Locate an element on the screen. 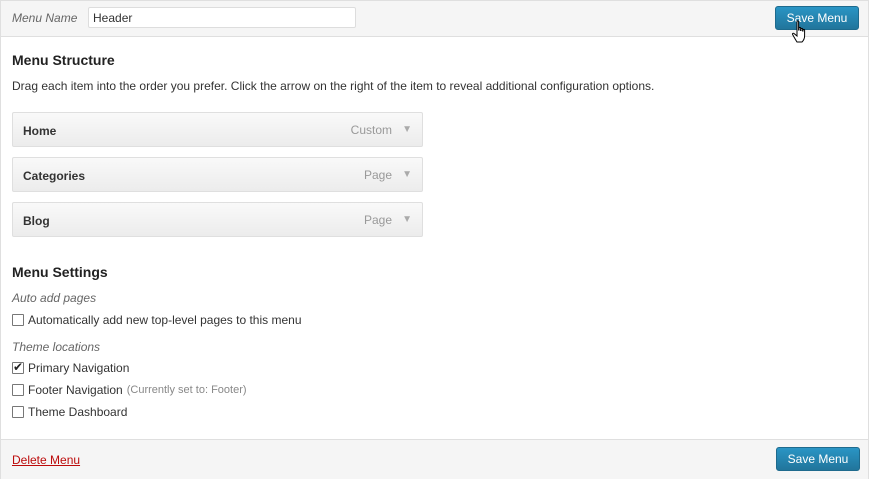 The image size is (869, 483). save-menu-button-top: Save Menu is located at coordinates (817, 18).